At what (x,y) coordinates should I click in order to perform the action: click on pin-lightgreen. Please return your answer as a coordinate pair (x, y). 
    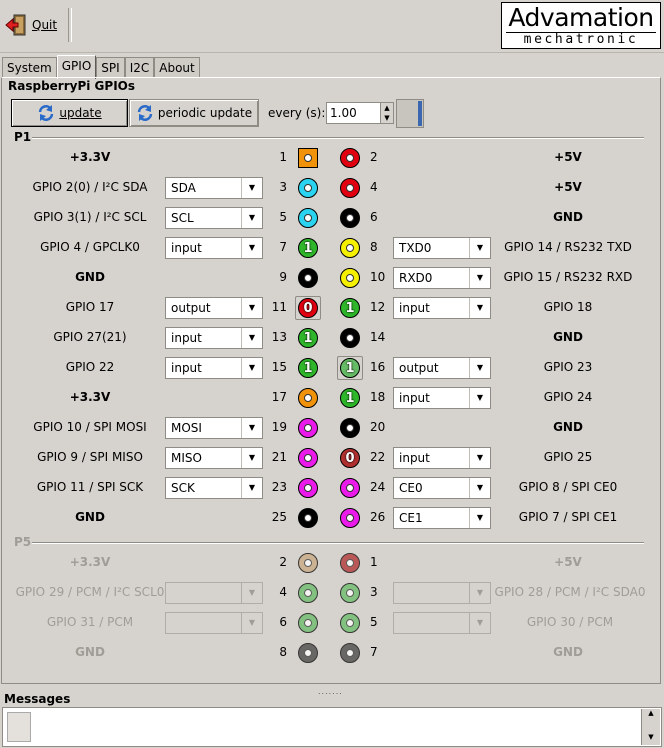
    Looking at the image, I should click on (350, 623).